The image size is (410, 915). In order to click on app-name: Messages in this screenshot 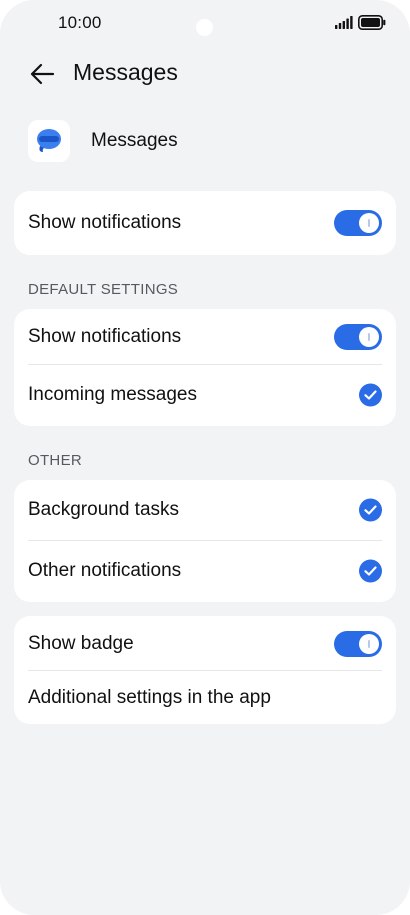, I will do `click(134, 140)`.